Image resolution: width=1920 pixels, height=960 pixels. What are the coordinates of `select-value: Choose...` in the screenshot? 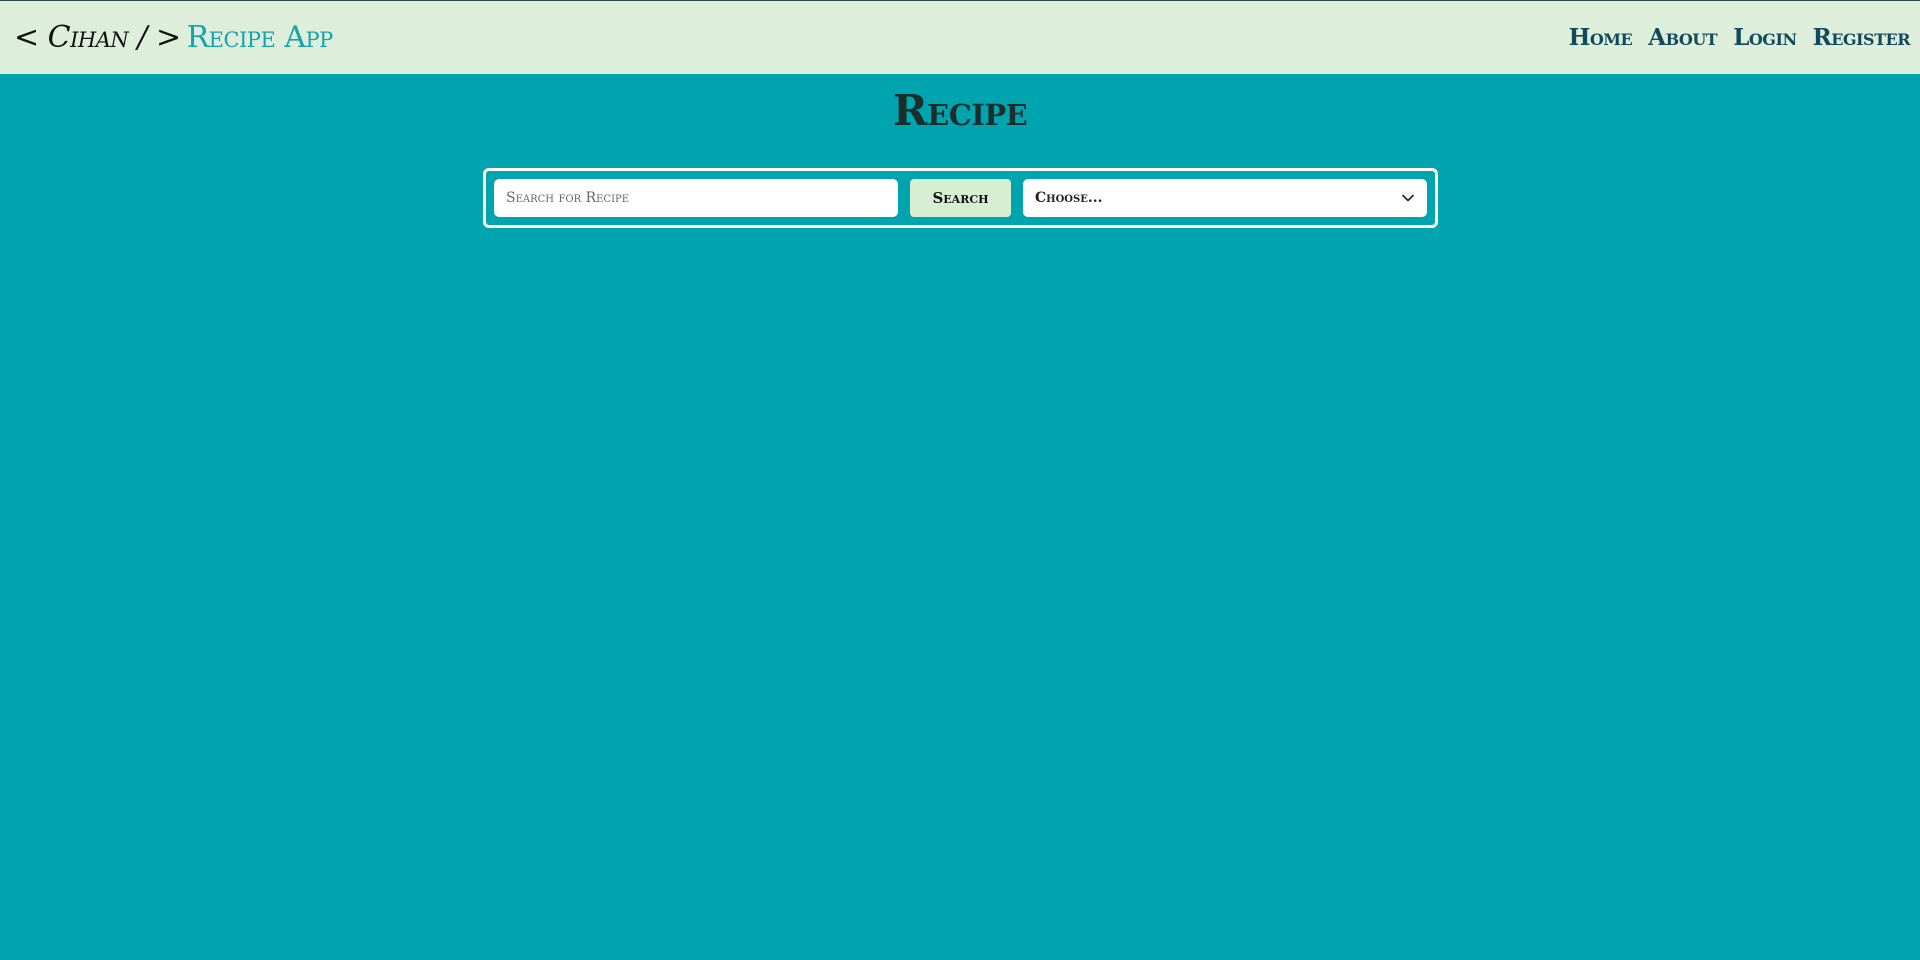 It's located at (1069, 198).